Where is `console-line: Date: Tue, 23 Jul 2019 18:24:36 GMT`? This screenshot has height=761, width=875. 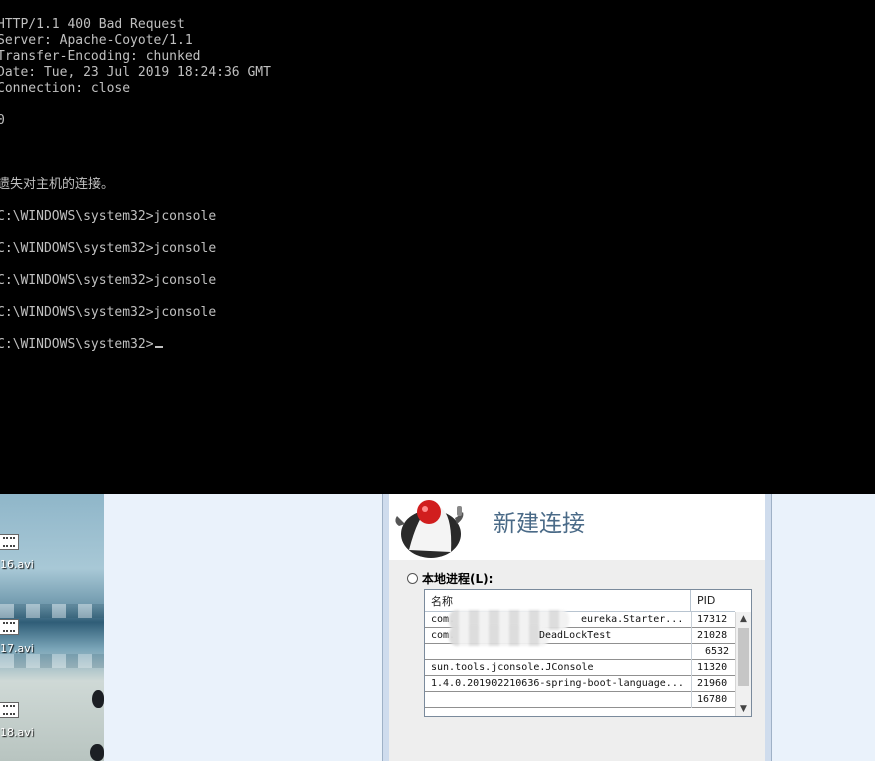 console-line: Date: Tue, 23 Jul 2019 18:24:36 GMT is located at coordinates (135, 72).